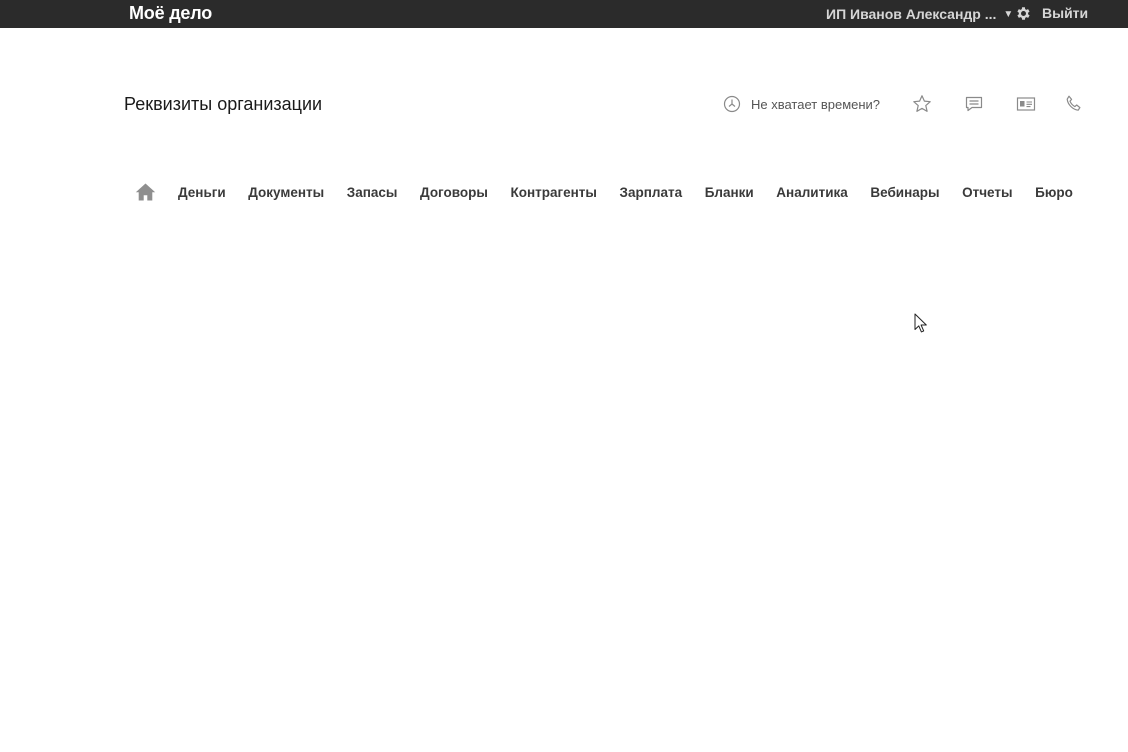 This screenshot has width=1128, height=752. I want to click on chevron-down-icon: ▼, so click(1008, 14).